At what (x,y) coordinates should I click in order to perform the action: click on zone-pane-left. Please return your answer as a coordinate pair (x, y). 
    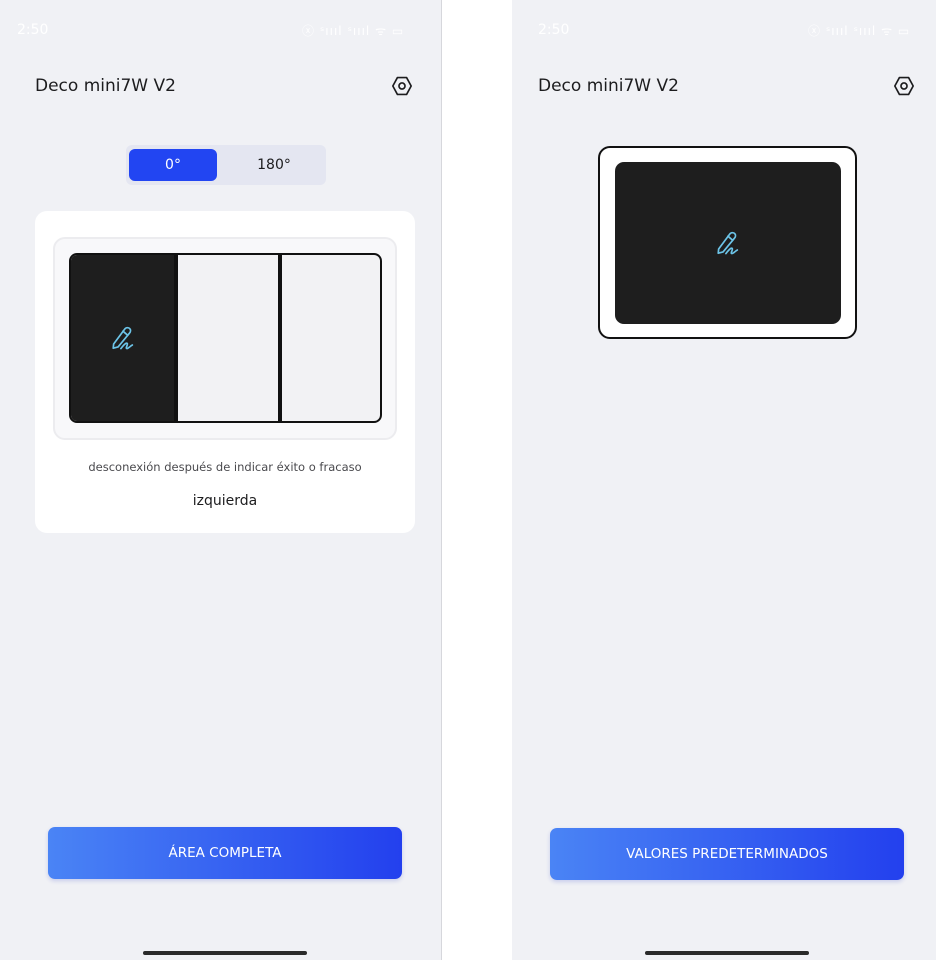
    Looking at the image, I should click on (122, 338).